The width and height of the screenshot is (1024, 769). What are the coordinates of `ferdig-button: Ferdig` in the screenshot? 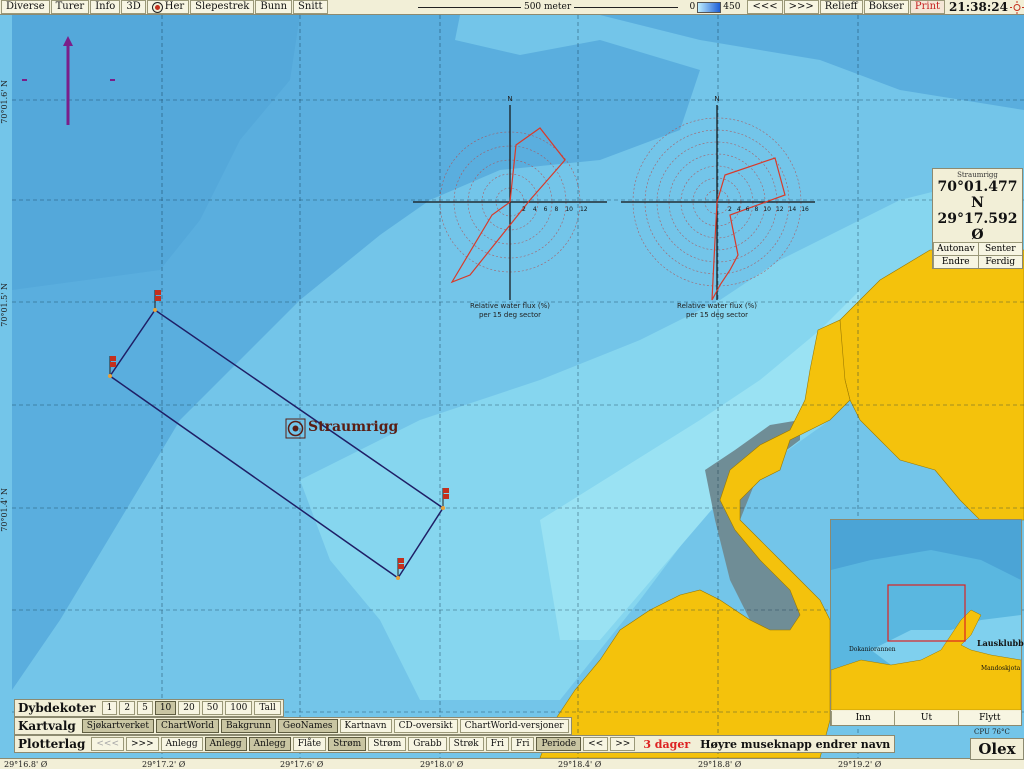 It's located at (999, 261).